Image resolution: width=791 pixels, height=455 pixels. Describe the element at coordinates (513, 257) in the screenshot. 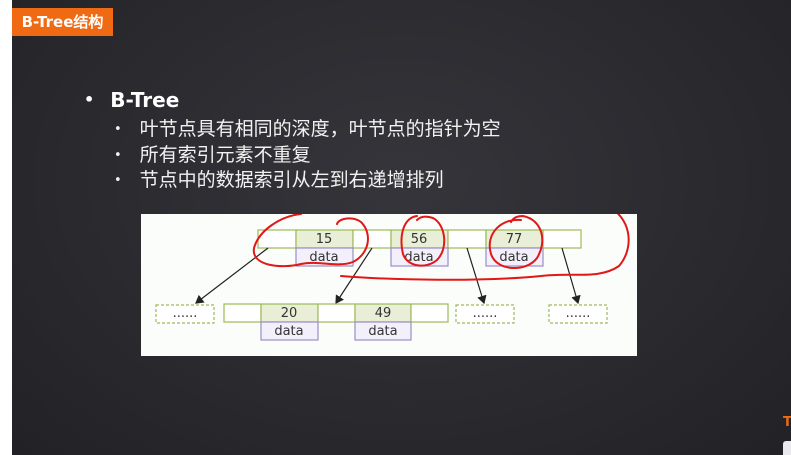

I see `root-data-label: data` at that location.